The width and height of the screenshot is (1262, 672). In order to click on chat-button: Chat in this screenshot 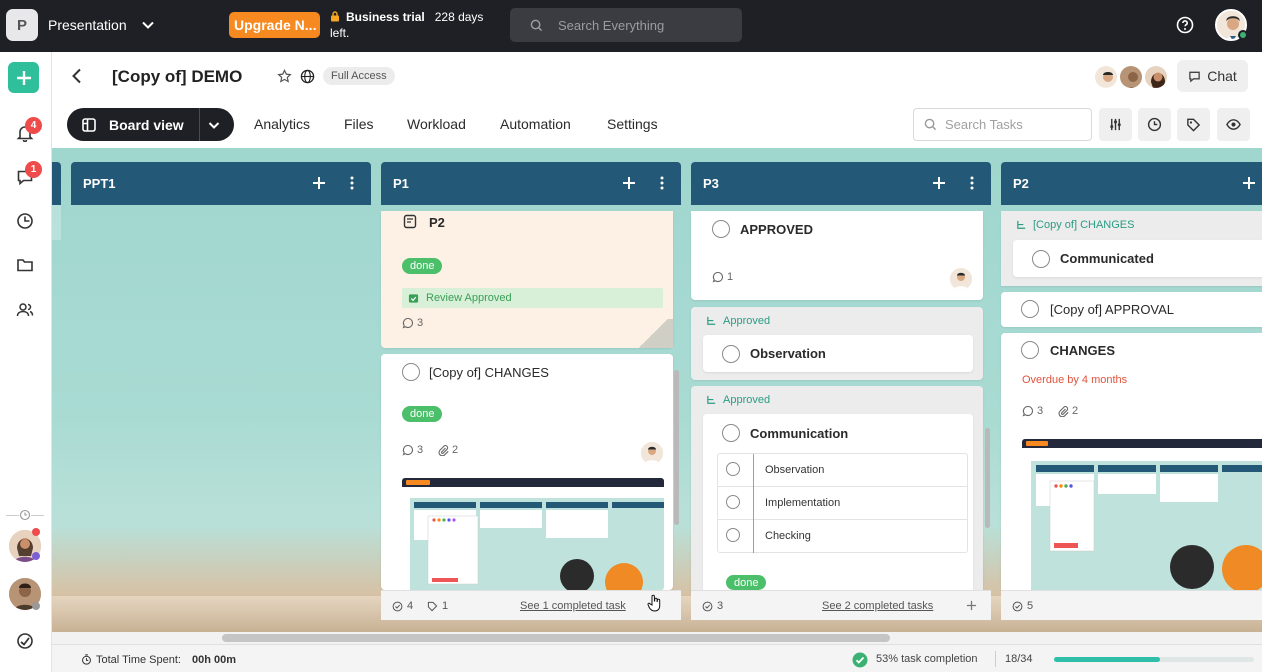, I will do `click(1212, 76)`.